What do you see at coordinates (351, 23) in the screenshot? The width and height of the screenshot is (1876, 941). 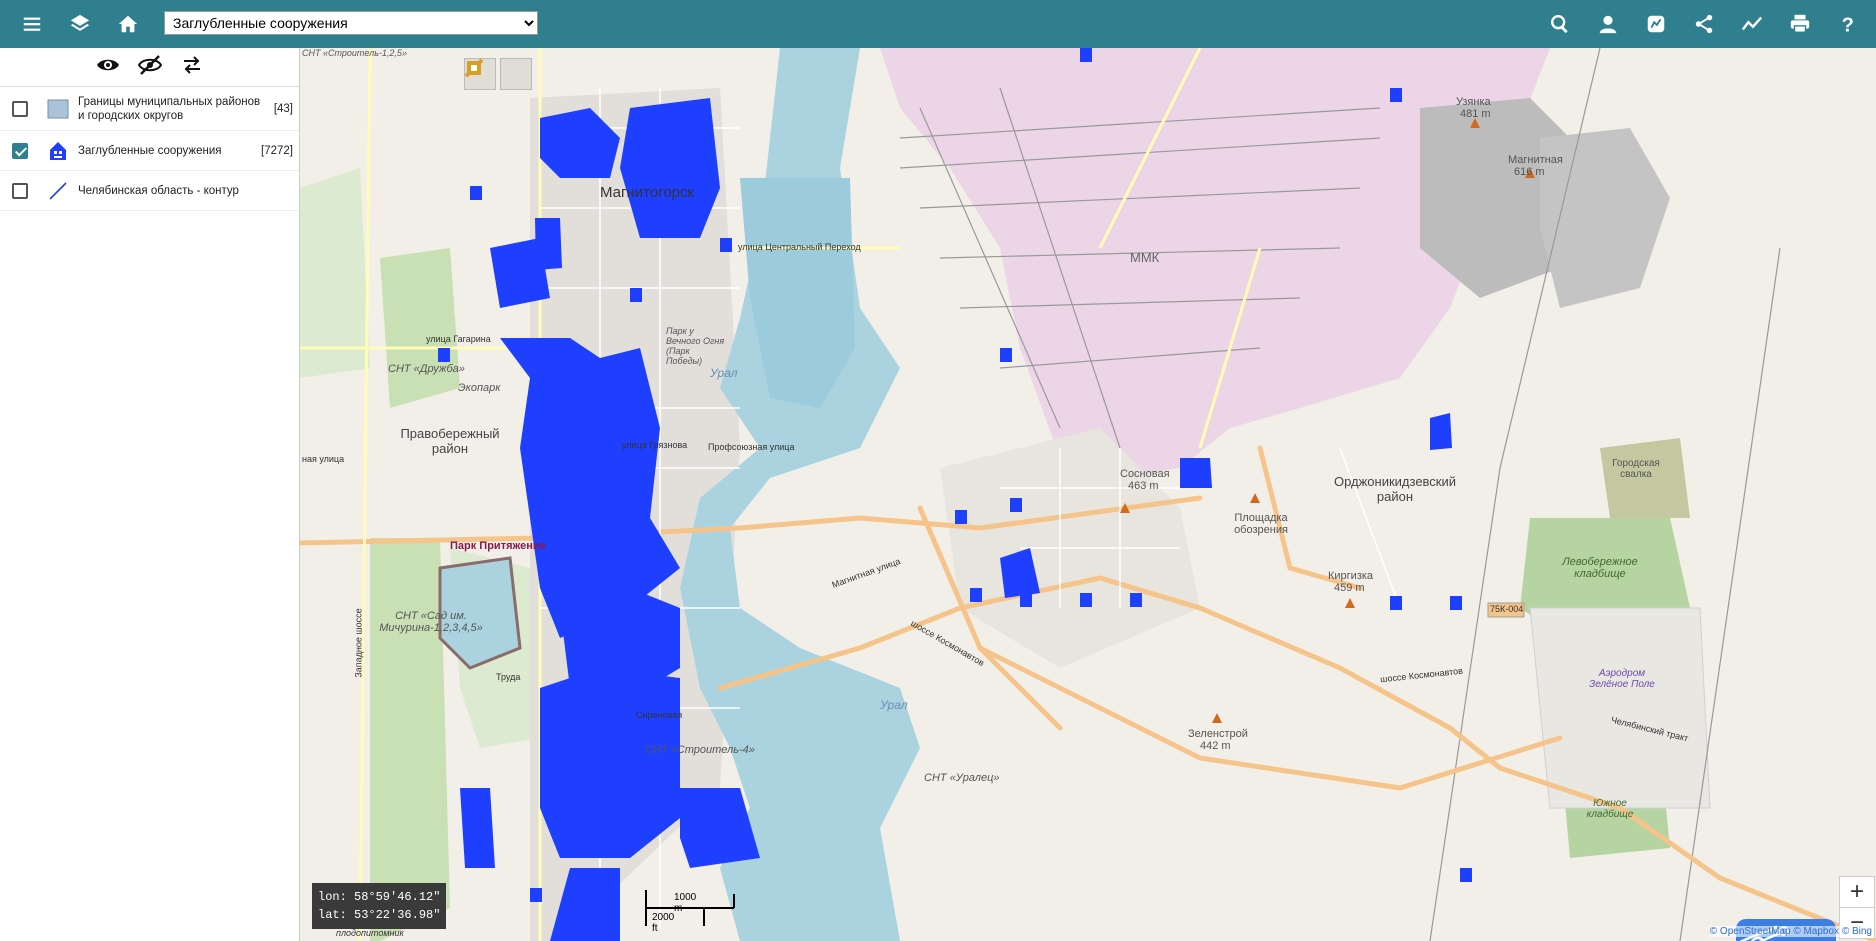 I see `layer-select: Заглубленные сооружения` at bounding box center [351, 23].